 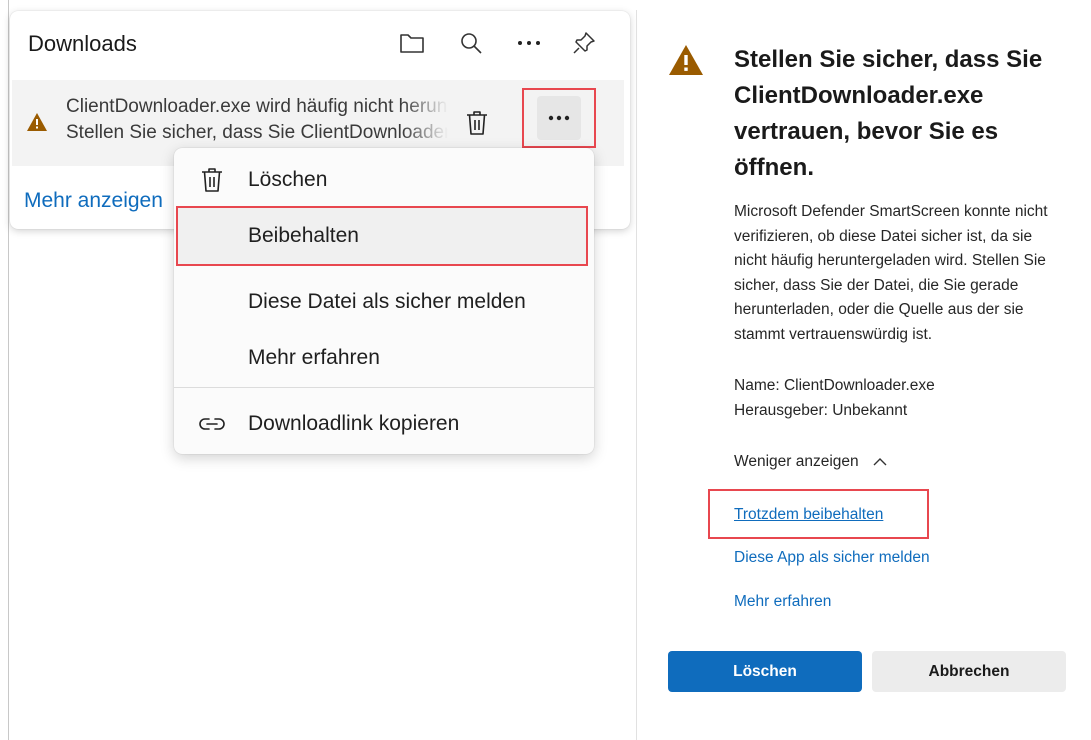 I want to click on menu-item-keep: Beibehalten, so click(x=384, y=235).